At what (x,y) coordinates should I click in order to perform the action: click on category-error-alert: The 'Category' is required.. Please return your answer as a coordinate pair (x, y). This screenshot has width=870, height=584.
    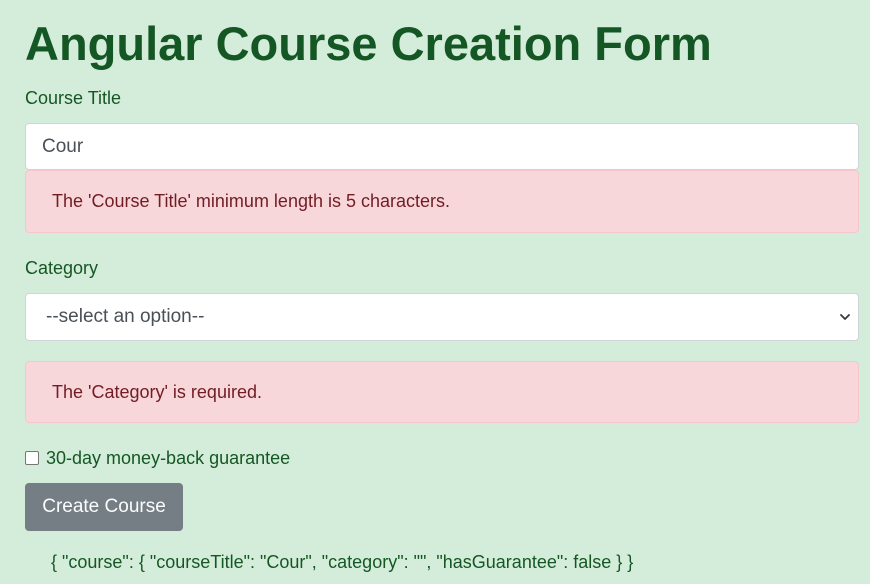
    Looking at the image, I should click on (442, 392).